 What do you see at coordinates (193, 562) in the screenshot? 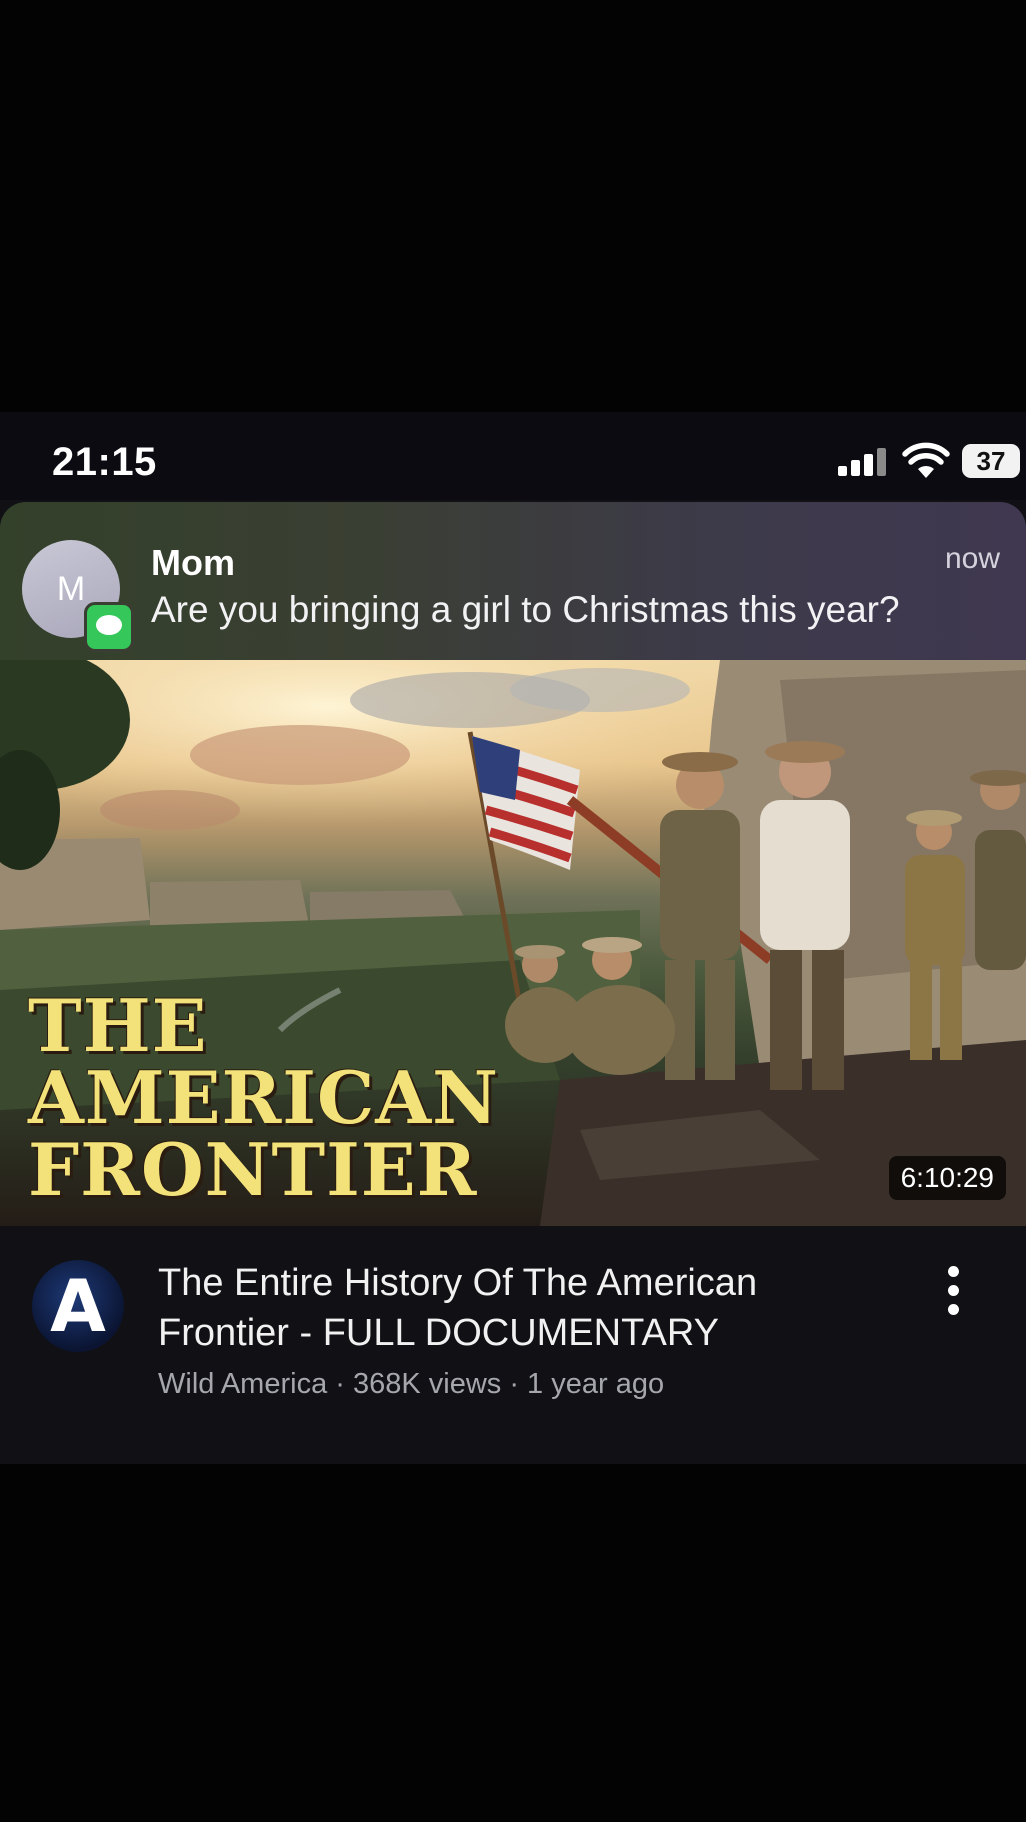
I see `notification-sender: Mom` at bounding box center [193, 562].